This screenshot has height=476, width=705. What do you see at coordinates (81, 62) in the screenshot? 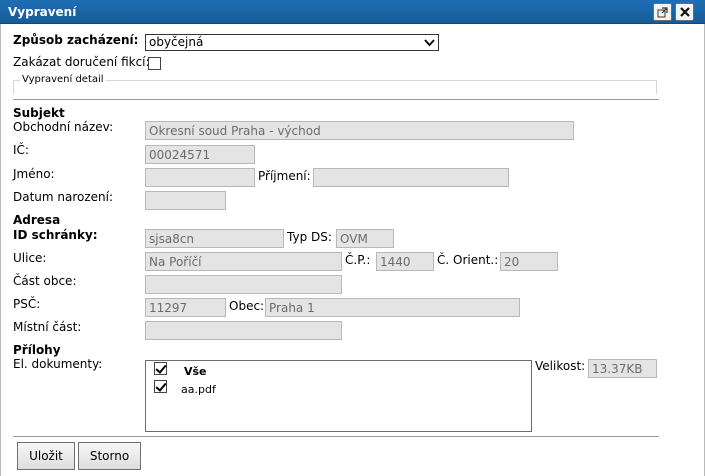
I see `no-fiction-delivery-label: Zakázat doručení fikcí:` at bounding box center [81, 62].